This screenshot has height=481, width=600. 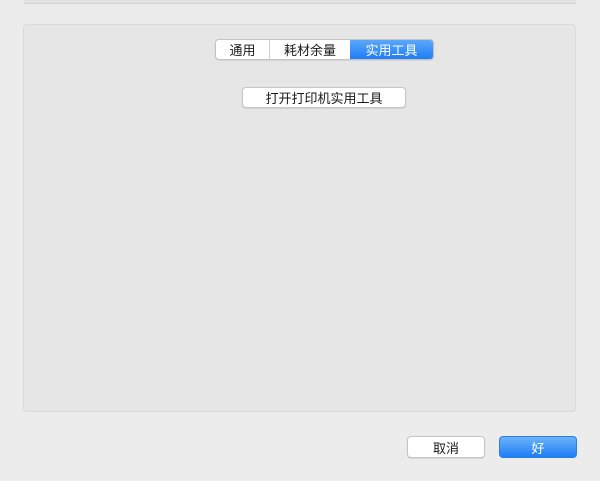 What do you see at coordinates (446, 447) in the screenshot?
I see `cancel-button: 取消` at bounding box center [446, 447].